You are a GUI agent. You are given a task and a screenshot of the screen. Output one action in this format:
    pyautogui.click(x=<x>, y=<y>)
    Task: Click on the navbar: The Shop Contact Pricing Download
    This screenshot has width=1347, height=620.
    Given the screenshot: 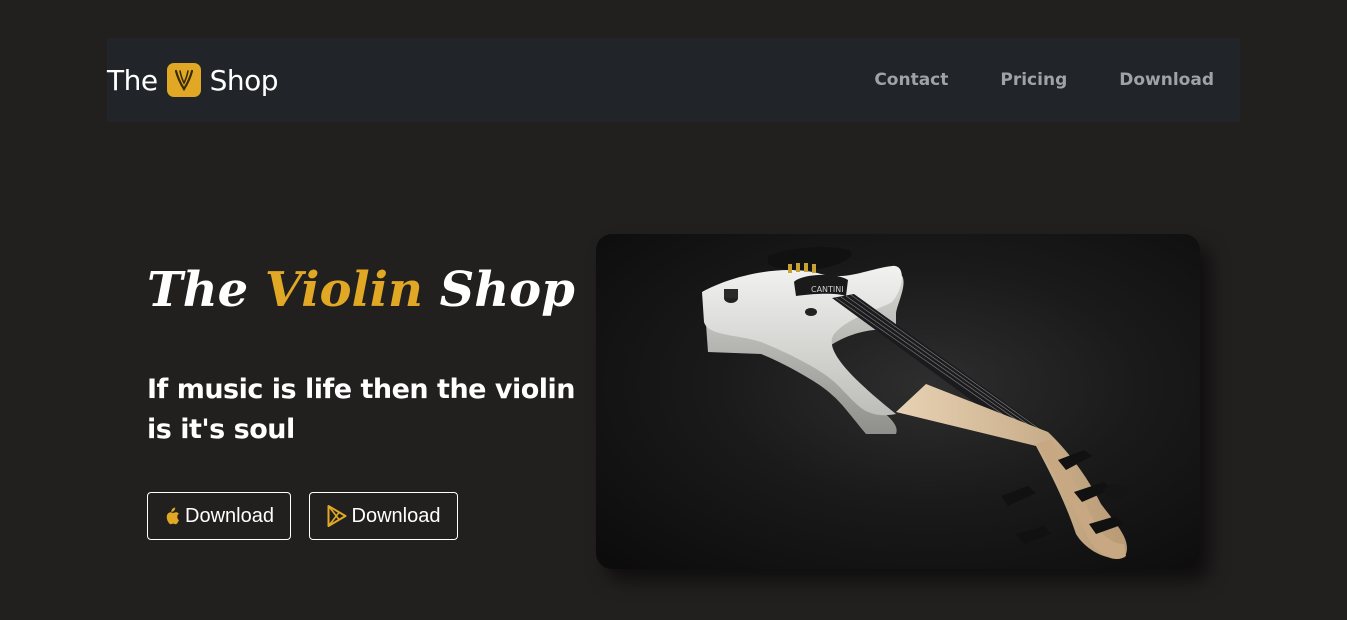 What is the action you would take?
    pyautogui.click(x=673, y=80)
    